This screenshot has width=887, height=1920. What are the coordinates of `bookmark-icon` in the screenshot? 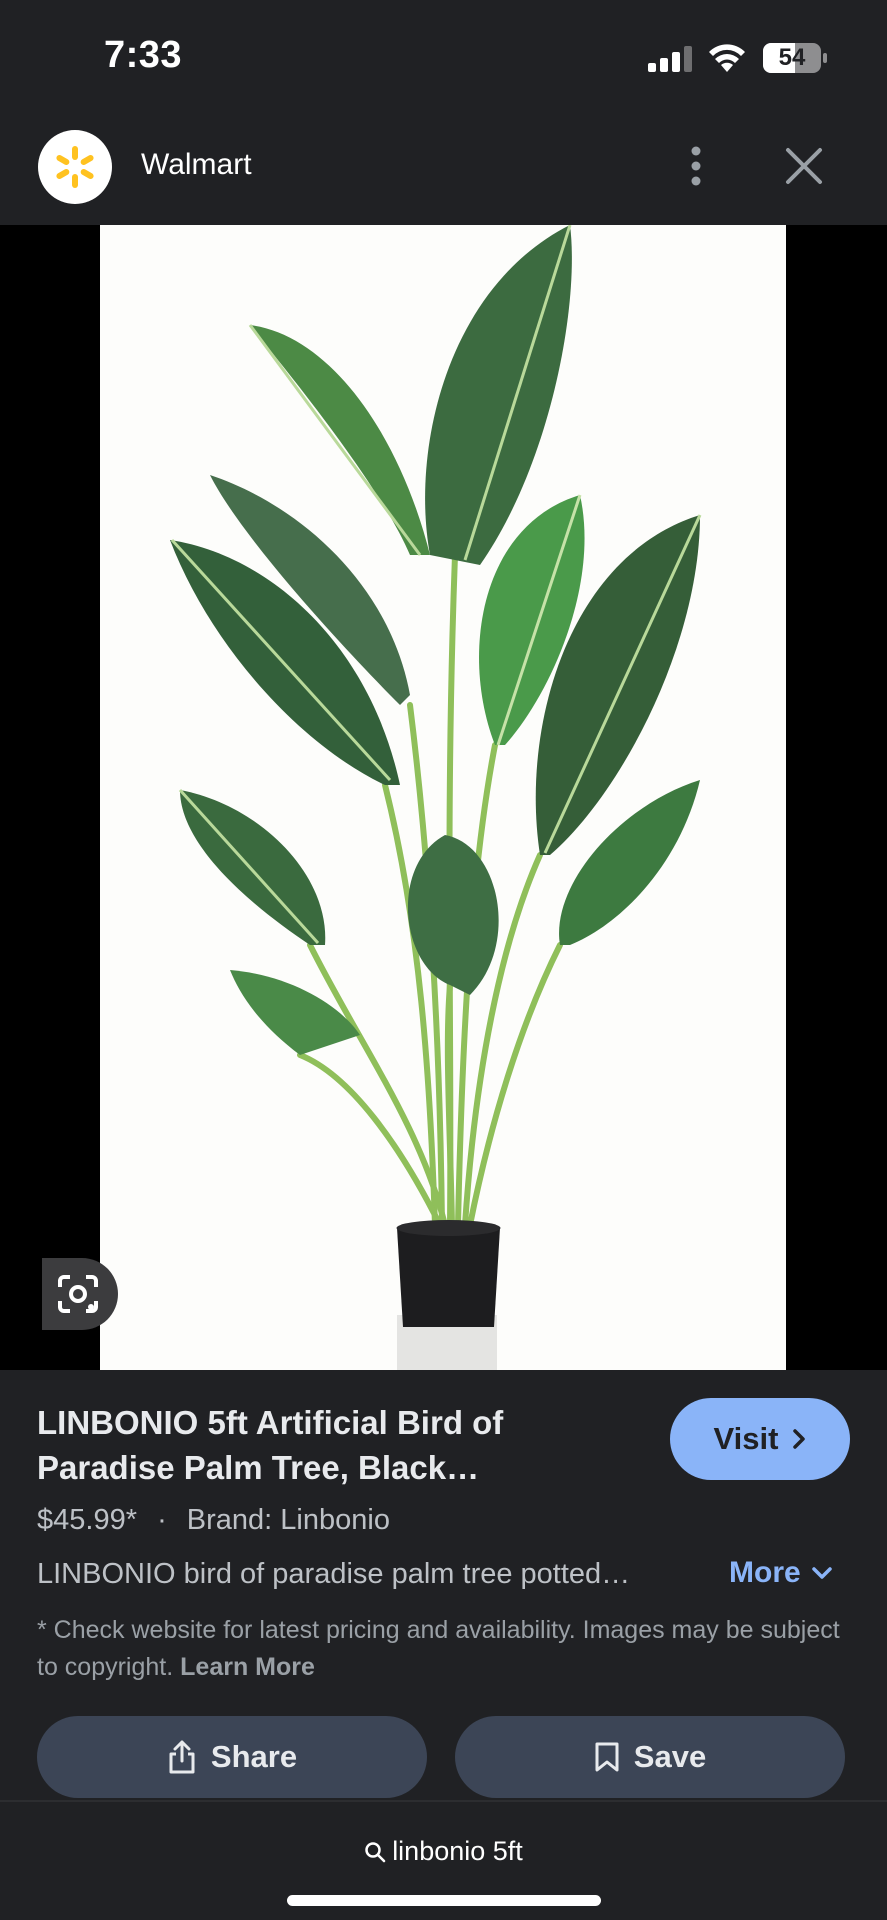 It's located at (607, 1757).